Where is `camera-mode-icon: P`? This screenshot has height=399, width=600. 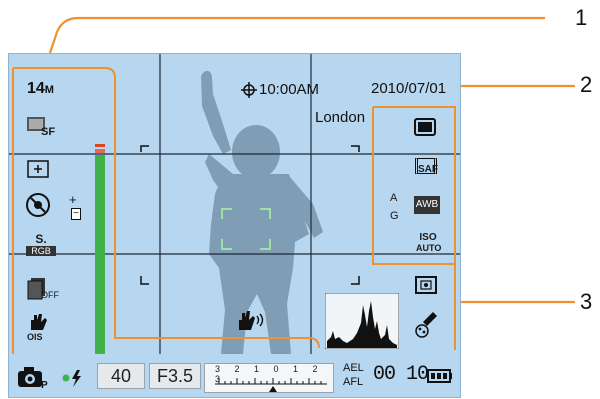 camera-mode-icon: P is located at coordinates (33, 378).